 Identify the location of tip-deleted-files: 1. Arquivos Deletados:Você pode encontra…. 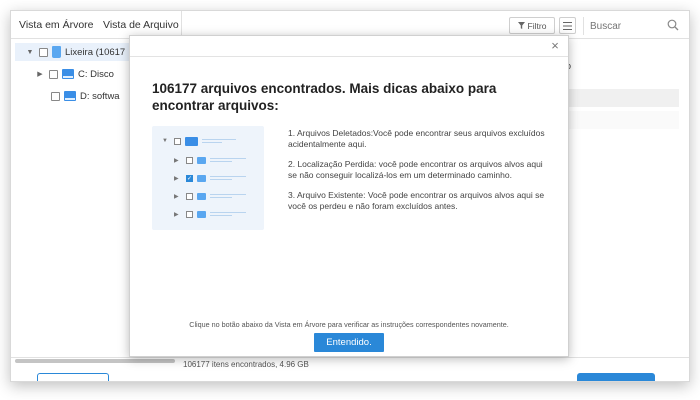
(416, 138).